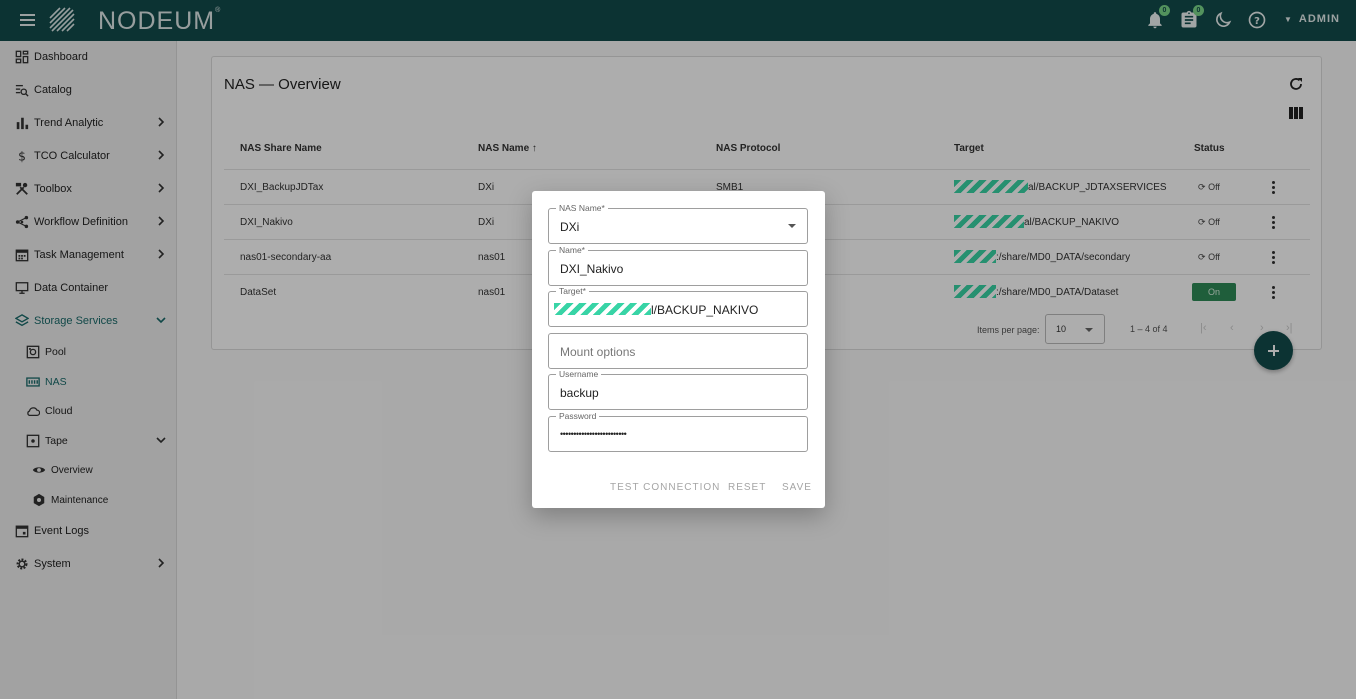 The image size is (1356, 699). Describe the element at coordinates (665, 487) in the screenshot. I see `test-connection-button: TEST CONNECTION` at that location.